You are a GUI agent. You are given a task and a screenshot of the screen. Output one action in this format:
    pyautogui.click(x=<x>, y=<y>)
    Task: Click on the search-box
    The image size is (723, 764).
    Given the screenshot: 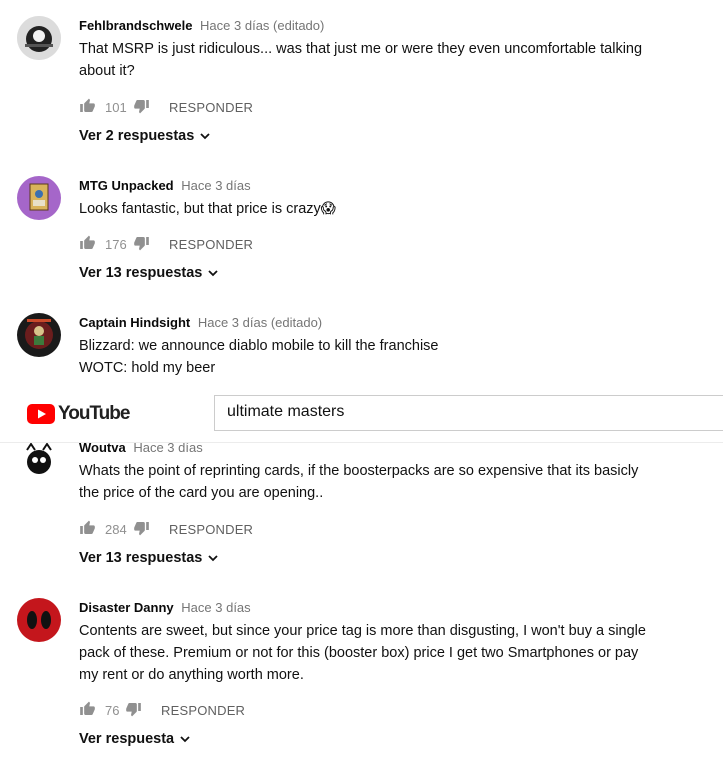 What is the action you would take?
    pyautogui.click(x=468, y=413)
    